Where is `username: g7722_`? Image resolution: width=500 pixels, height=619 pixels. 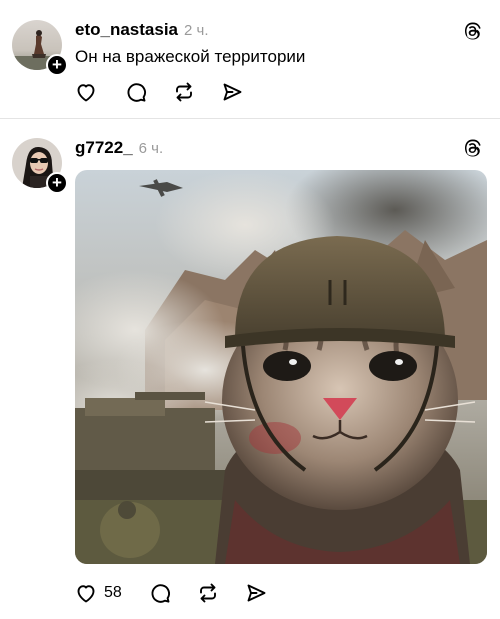 username: g7722_ is located at coordinates (104, 148).